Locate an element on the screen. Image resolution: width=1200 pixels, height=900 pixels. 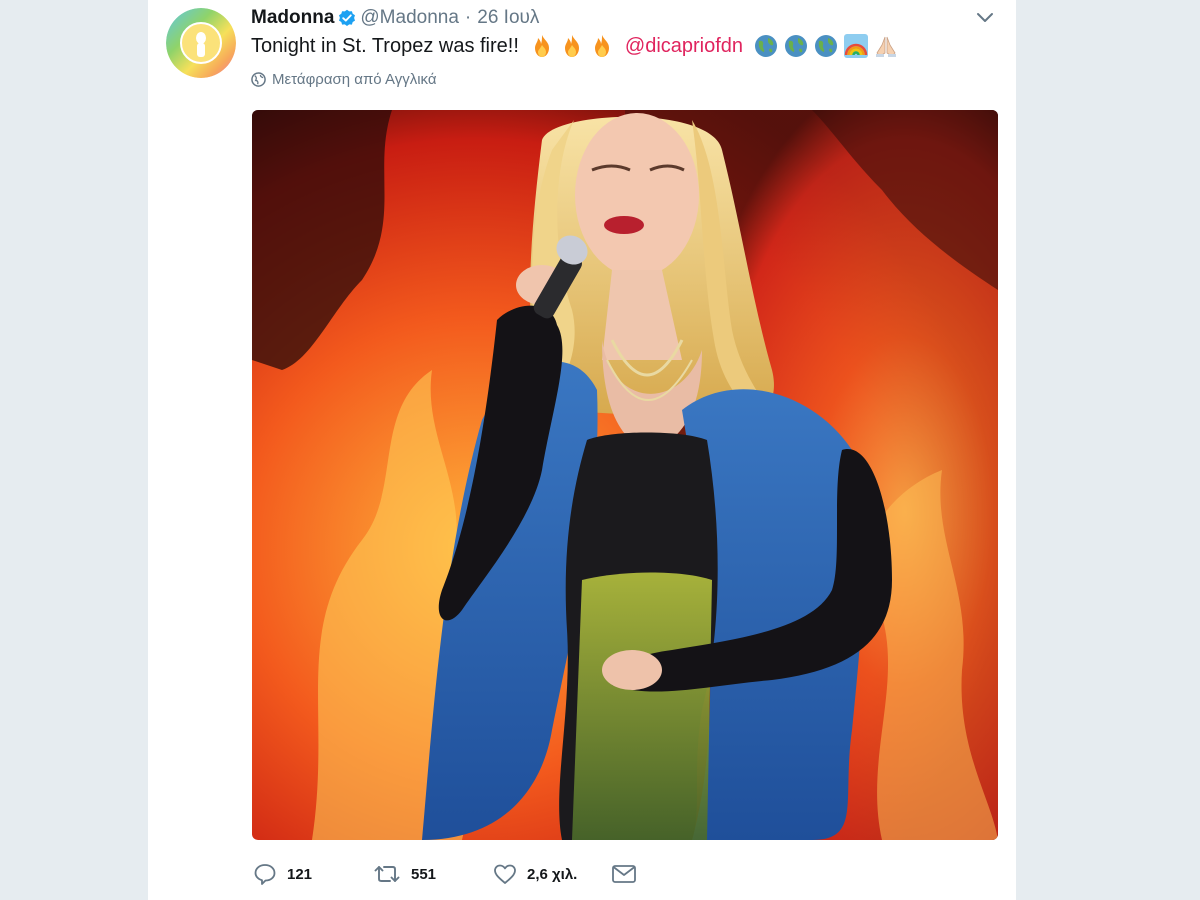
heart-icon is located at coordinates (505, 874).